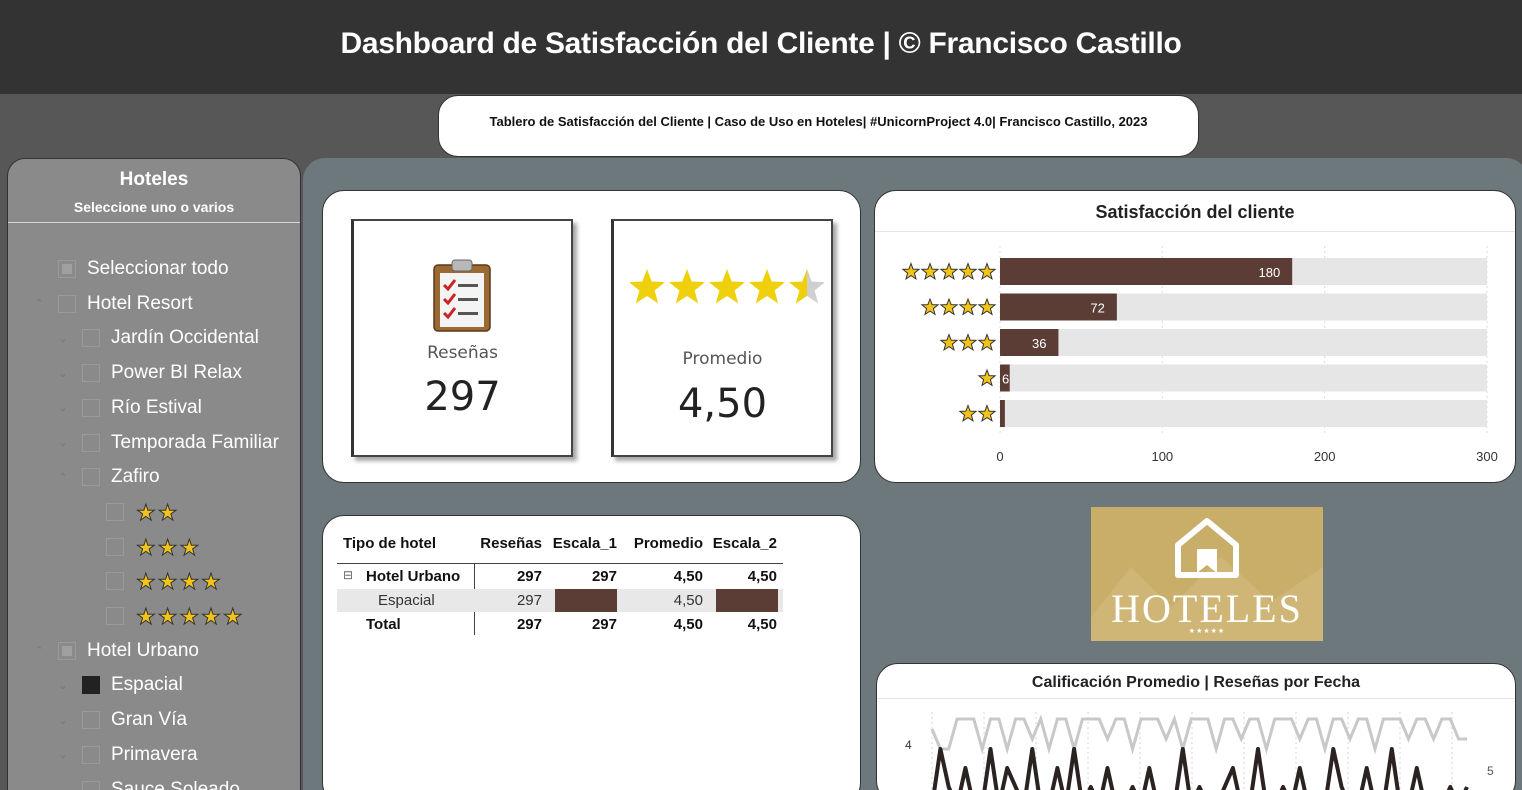 The height and width of the screenshot is (790, 1522). What do you see at coordinates (1207, 608) in the screenshot?
I see `logo-text: HOTELES` at bounding box center [1207, 608].